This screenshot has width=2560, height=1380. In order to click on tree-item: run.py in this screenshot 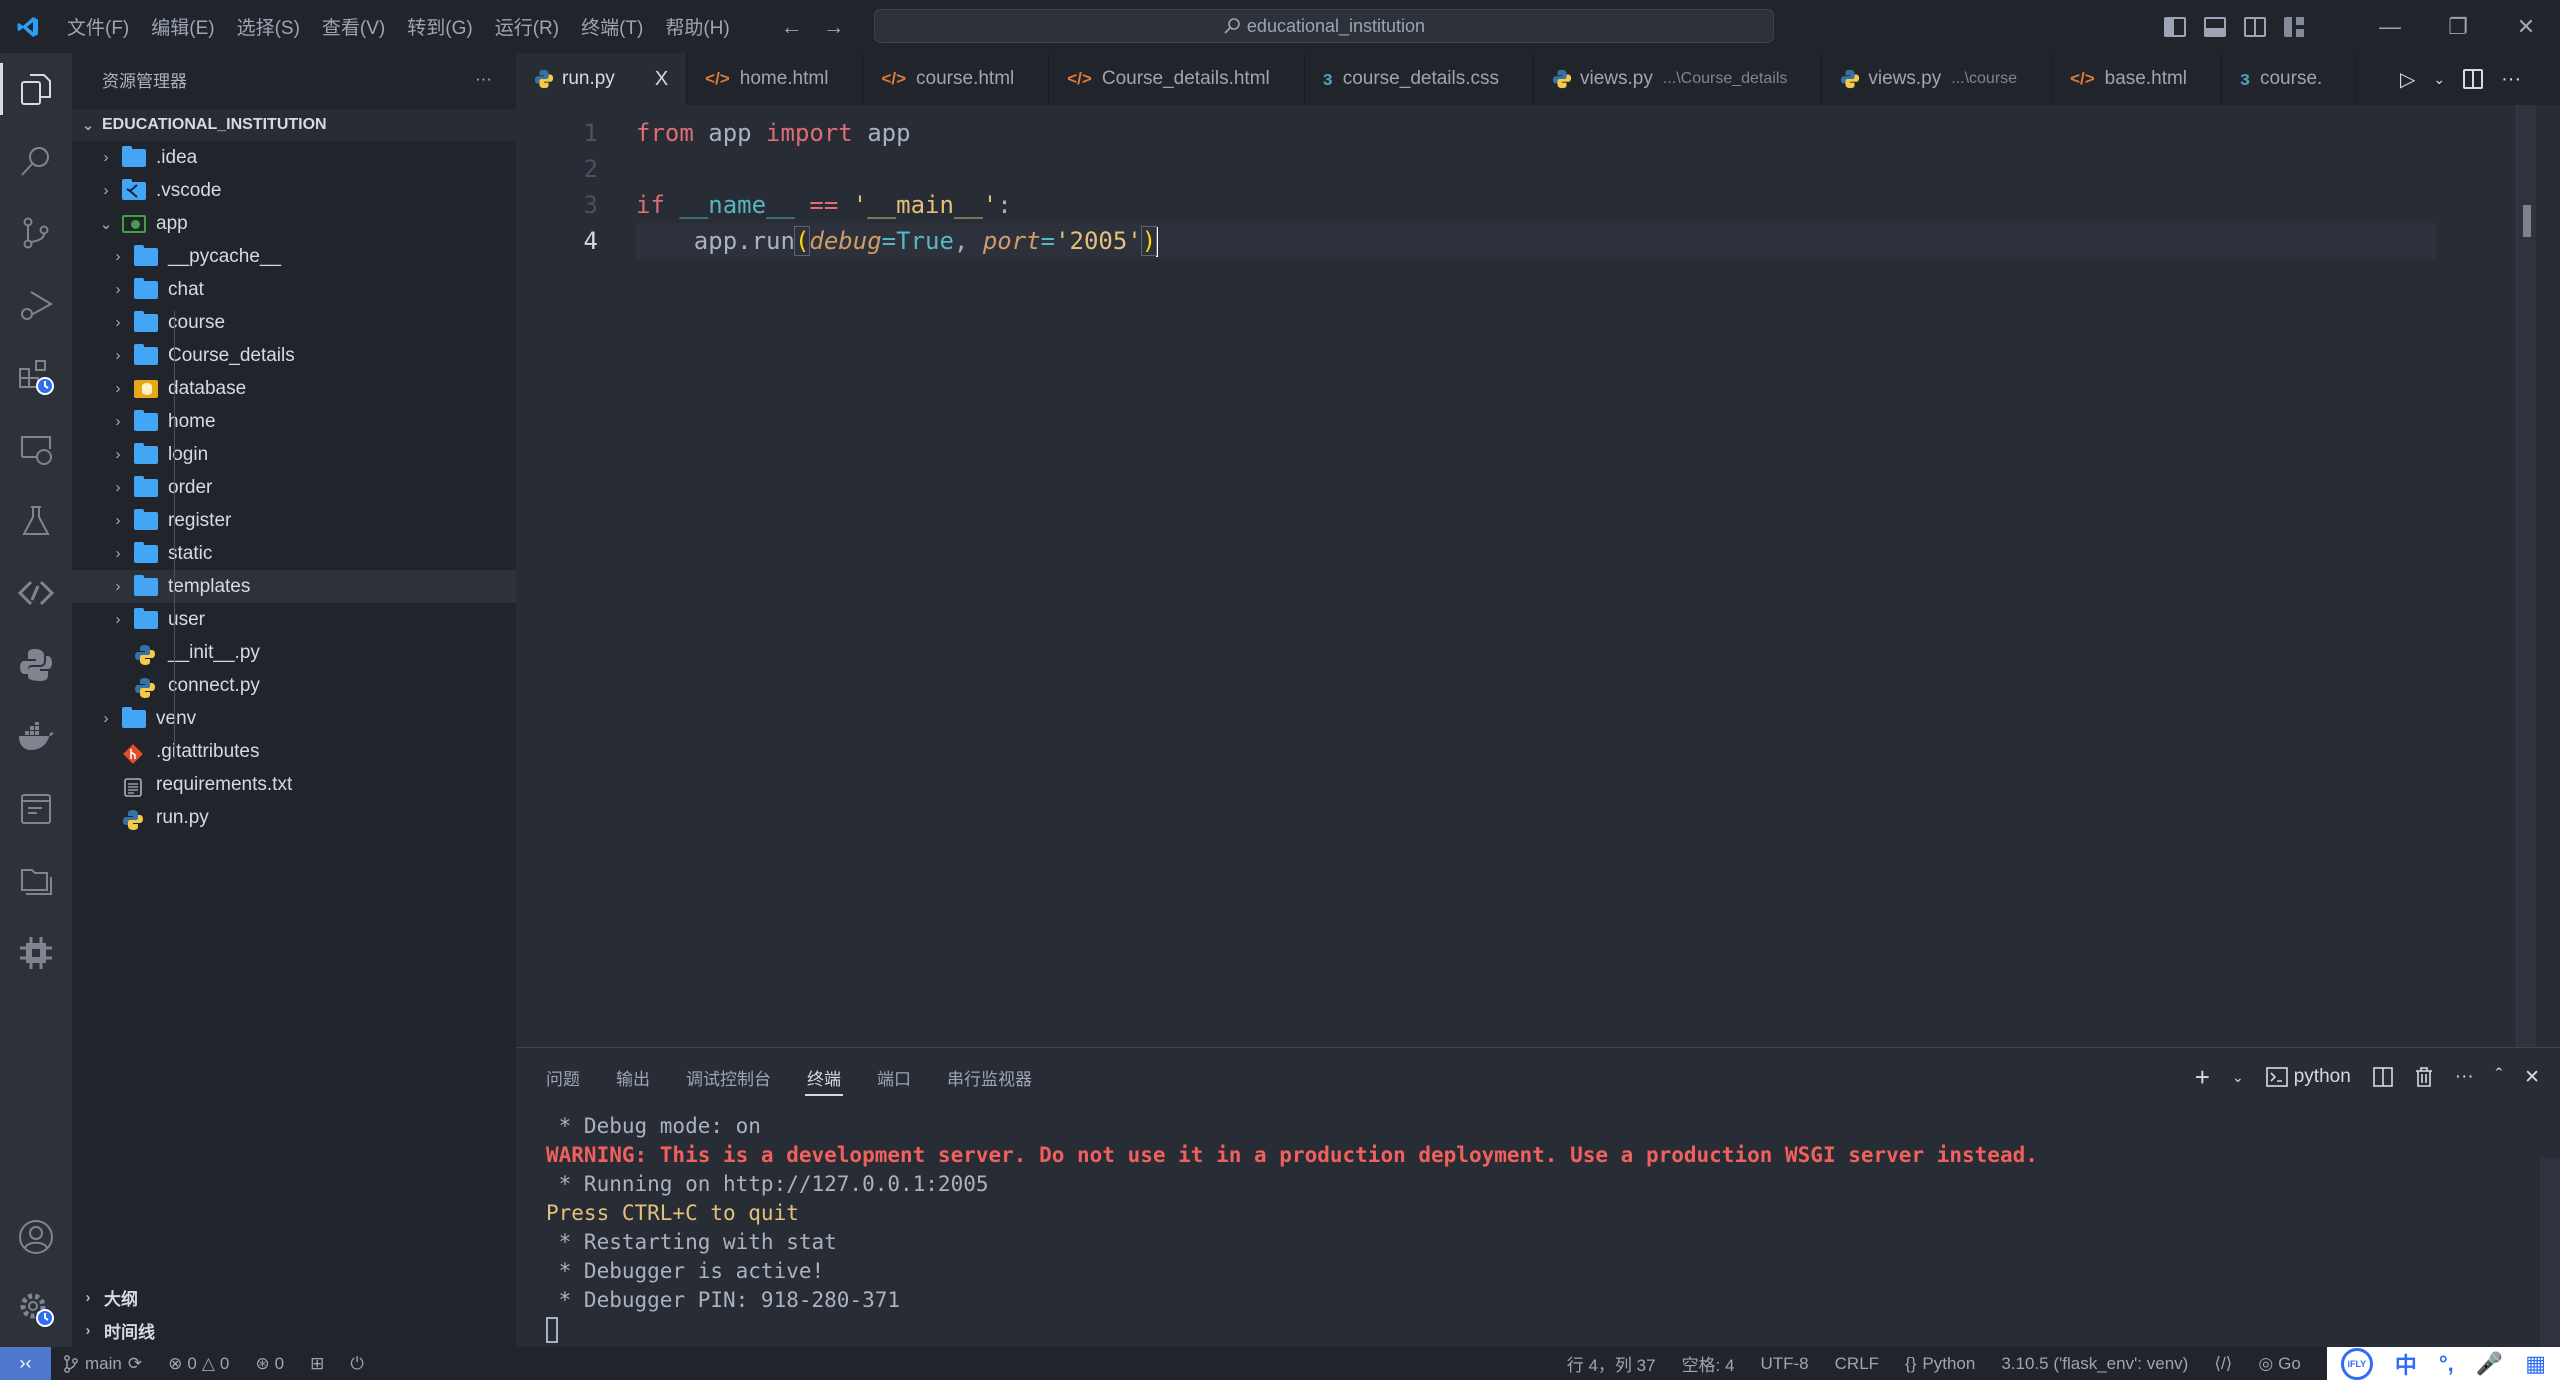, I will do `click(294, 817)`.